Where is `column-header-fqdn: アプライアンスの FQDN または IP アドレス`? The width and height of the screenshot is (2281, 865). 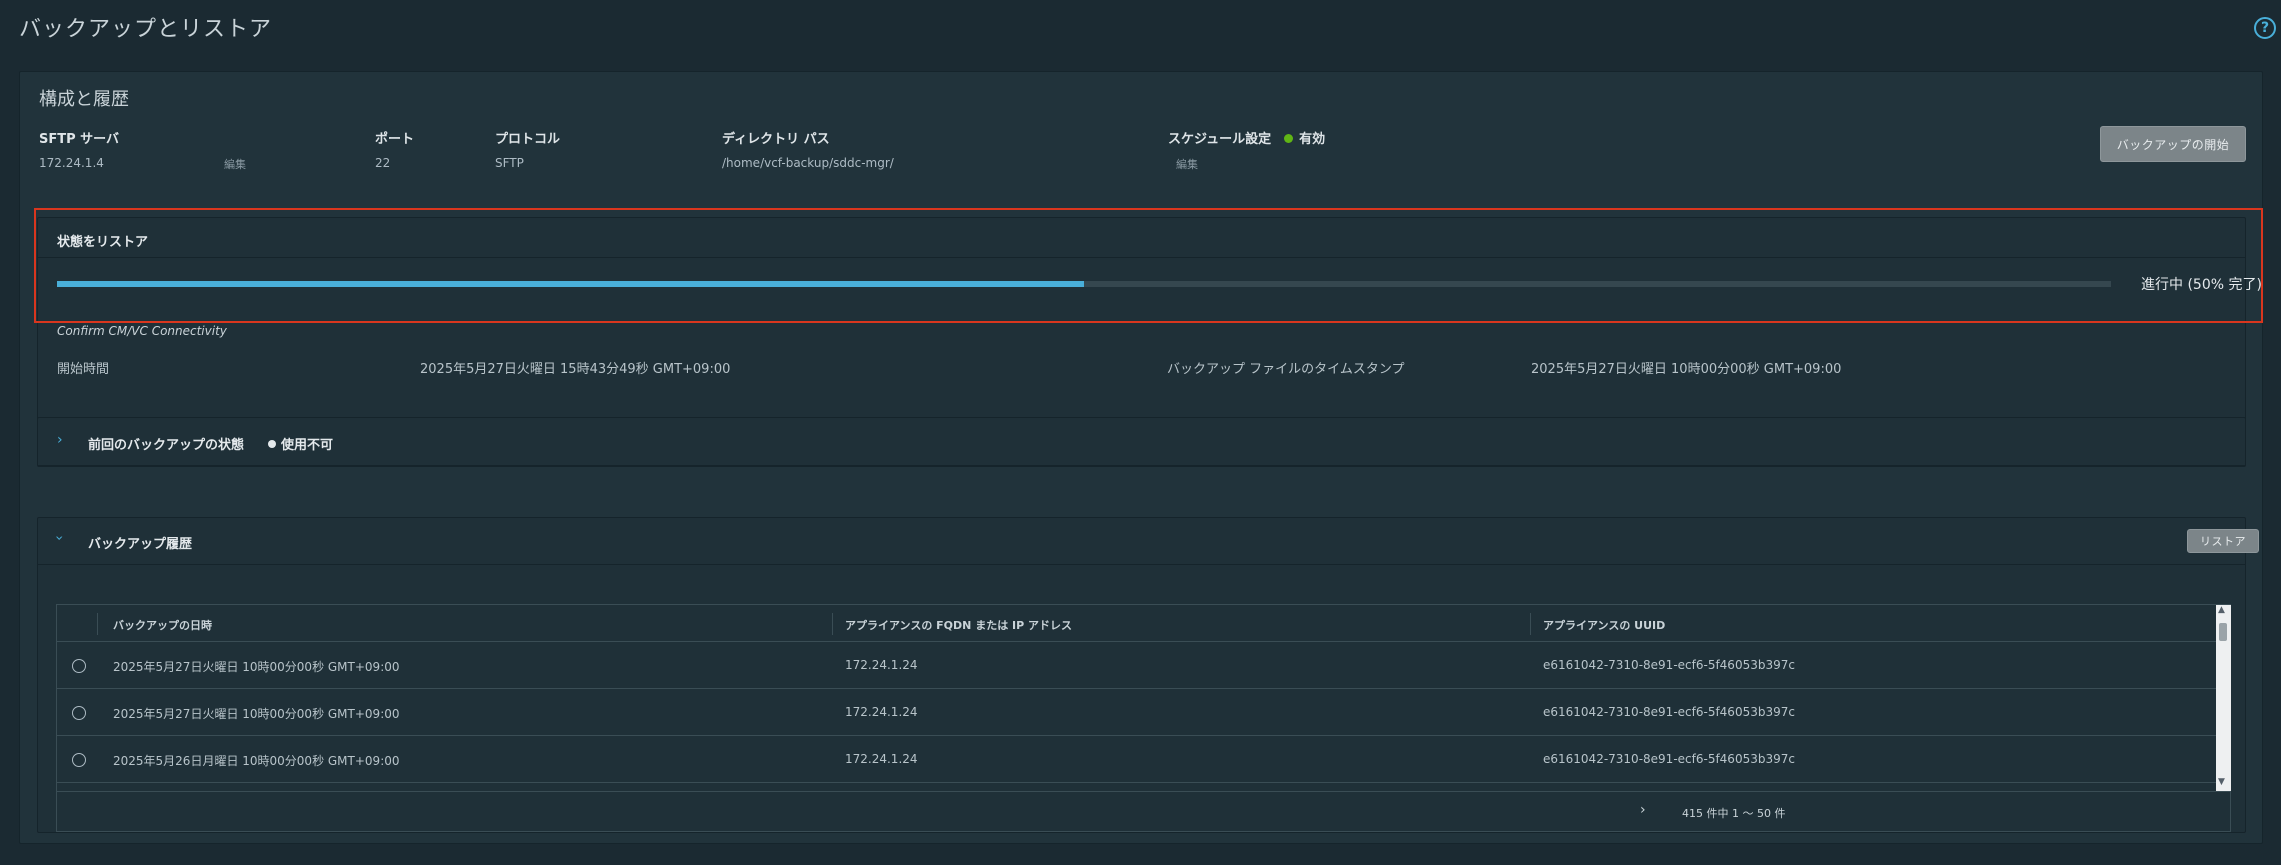
column-header-fqdn: アプライアンスの FQDN または IP アドレス is located at coordinates (958, 625).